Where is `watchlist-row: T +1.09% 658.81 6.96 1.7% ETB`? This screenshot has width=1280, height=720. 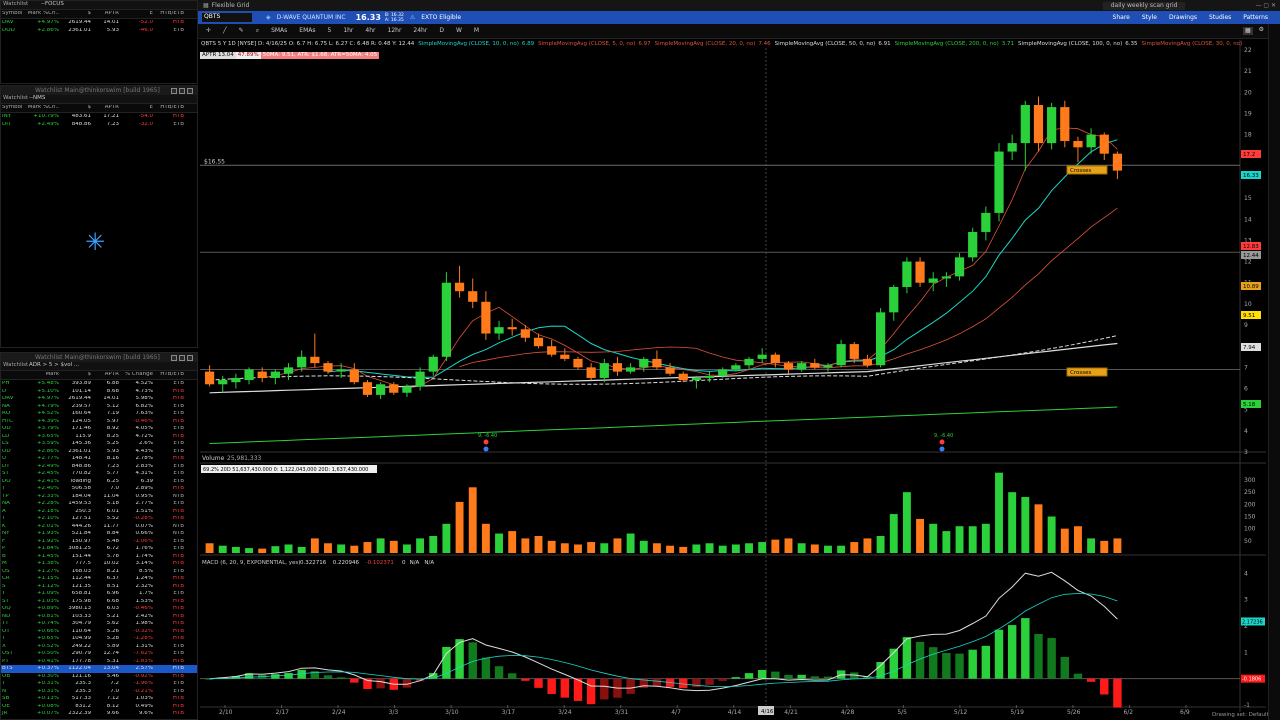 watchlist-row: T +1.09% 658.81 6.96 1.7% ETB is located at coordinates (99, 594).